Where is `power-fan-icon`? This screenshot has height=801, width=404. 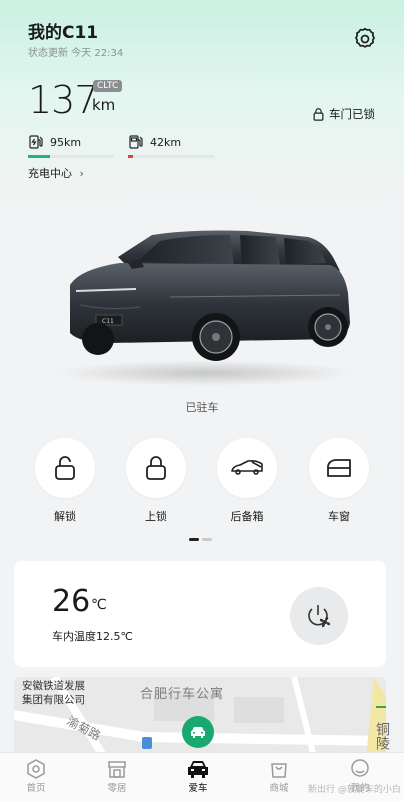 power-fan-icon is located at coordinates (319, 616).